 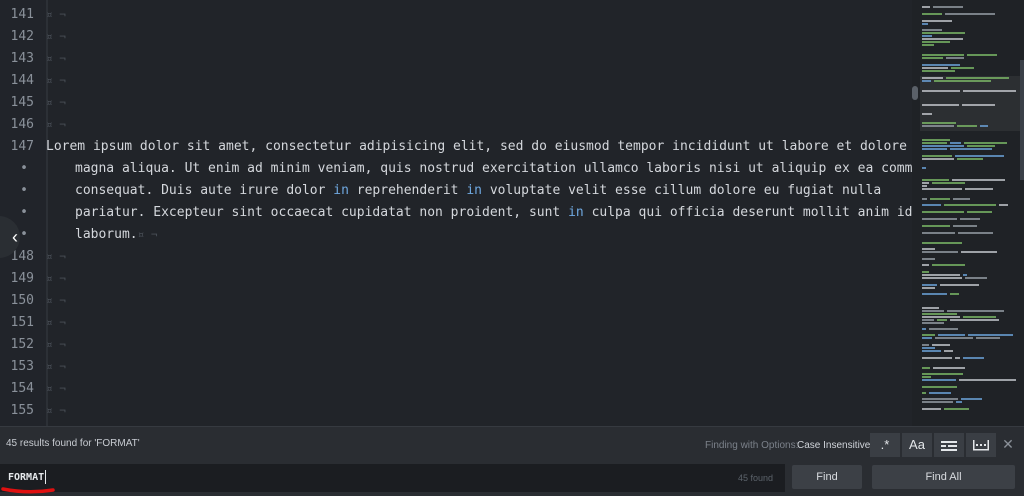 I want to click on line-number: 143, so click(x=22, y=58).